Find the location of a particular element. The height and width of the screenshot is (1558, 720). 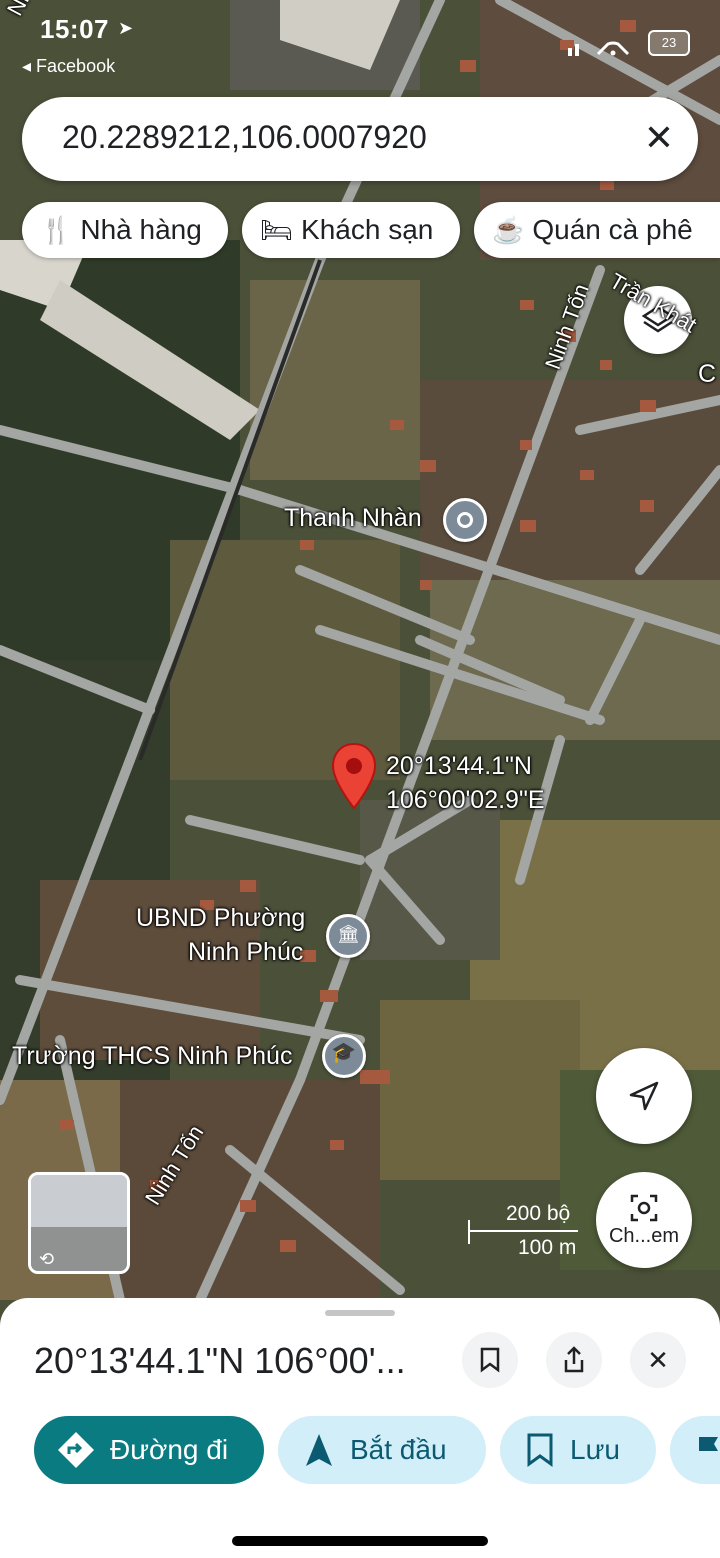

close-icon: ✕ is located at coordinates (658, 1359).